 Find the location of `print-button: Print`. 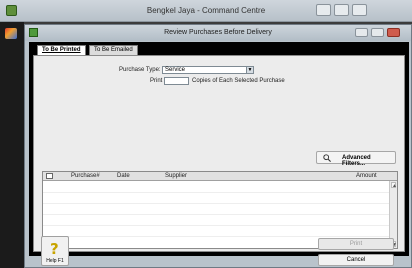

print-button: Print is located at coordinates (356, 244).